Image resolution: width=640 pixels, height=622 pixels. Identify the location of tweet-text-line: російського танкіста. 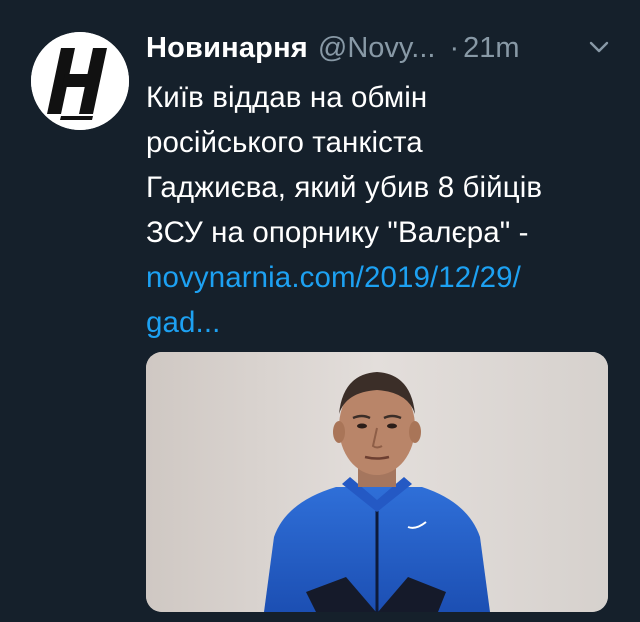
(284, 142).